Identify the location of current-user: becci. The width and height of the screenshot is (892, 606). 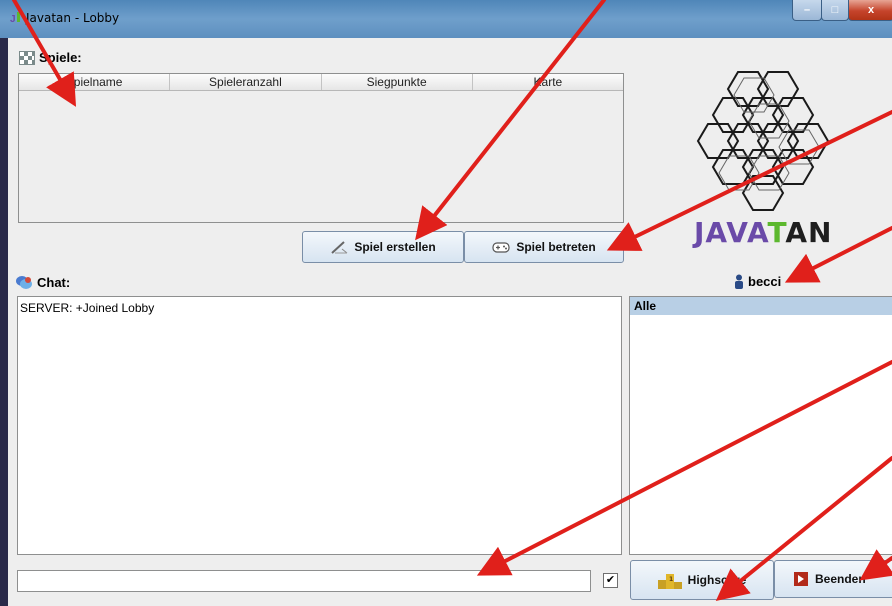
(757, 281).